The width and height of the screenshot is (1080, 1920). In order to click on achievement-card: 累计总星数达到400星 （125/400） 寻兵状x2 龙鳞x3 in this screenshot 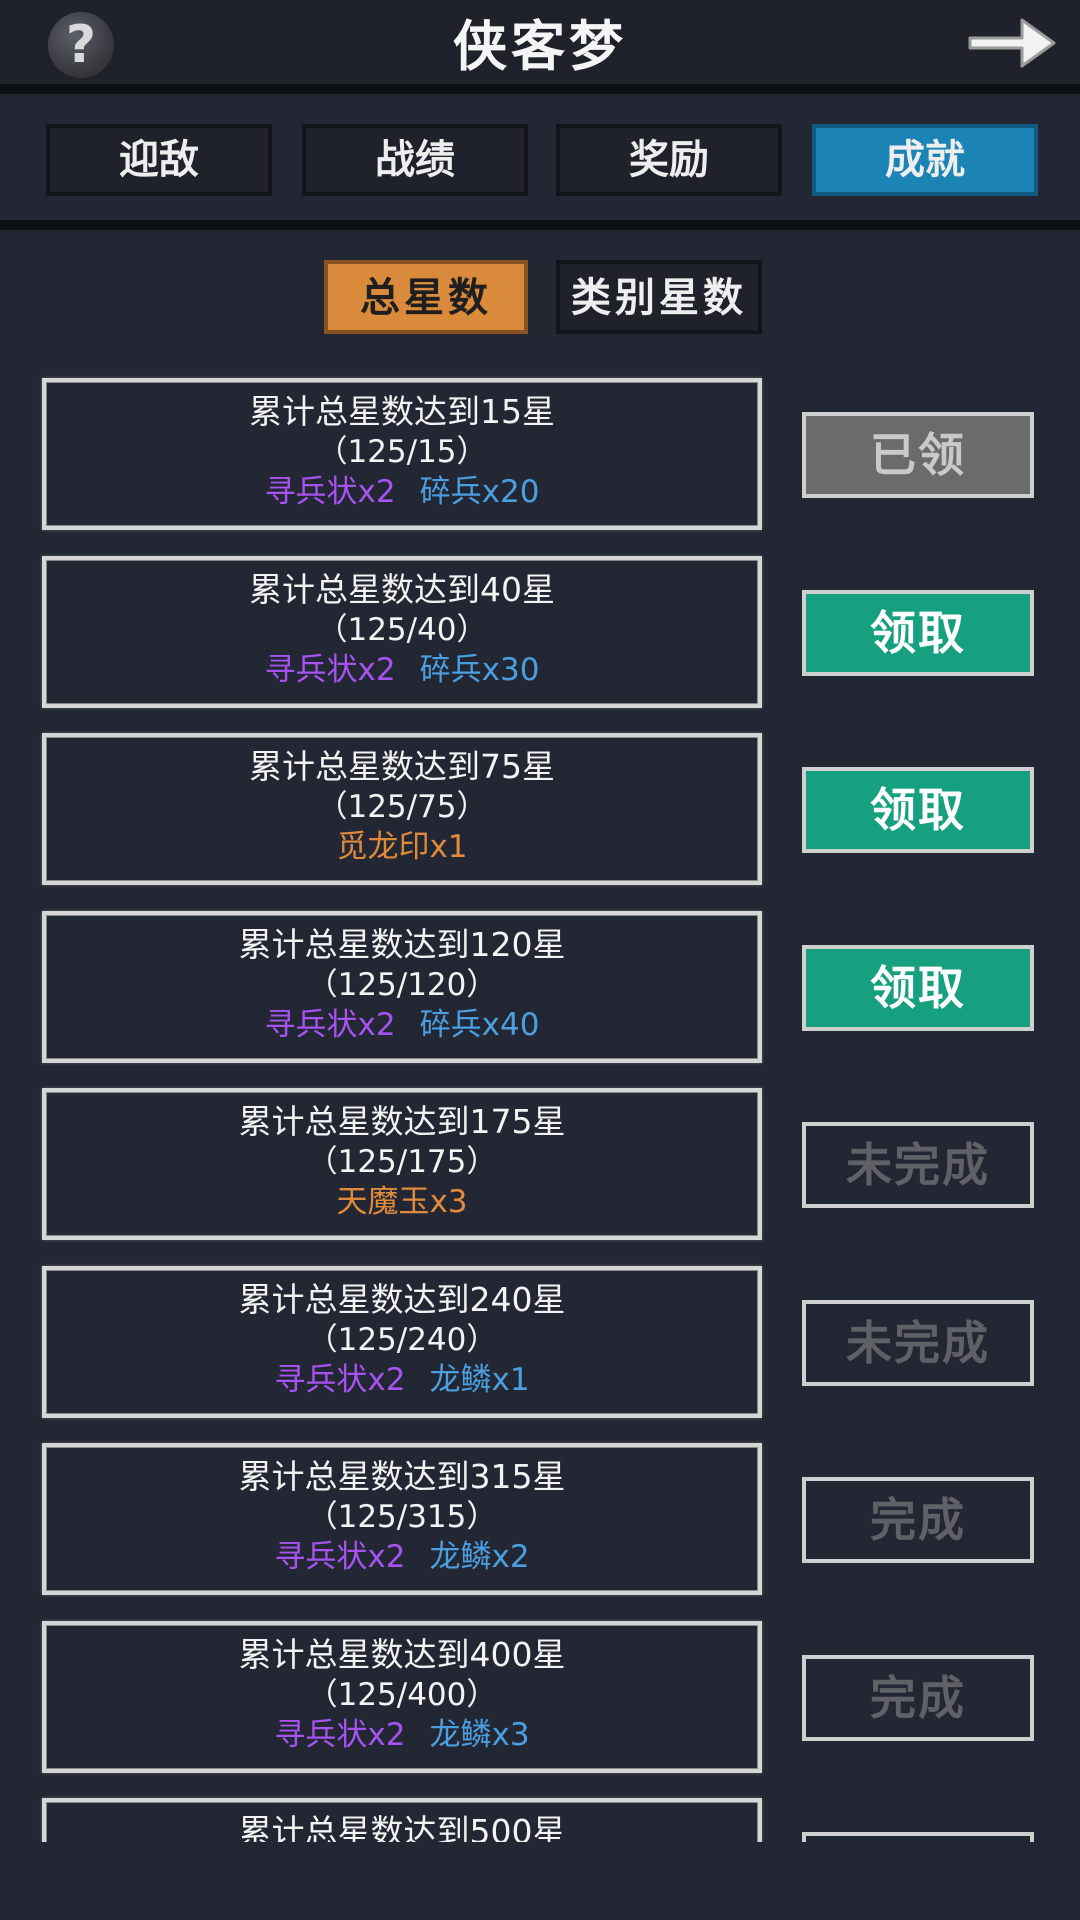, I will do `click(402, 1697)`.